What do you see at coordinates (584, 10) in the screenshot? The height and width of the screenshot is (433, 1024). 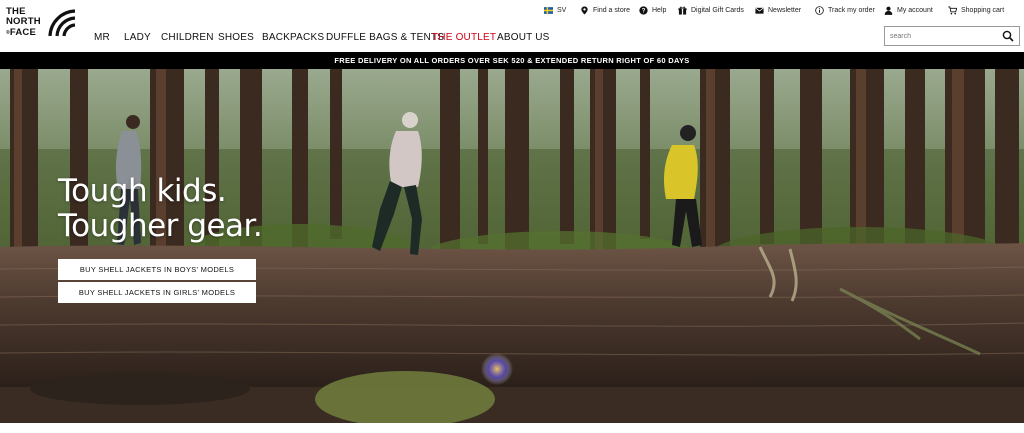 I see `location-pin-icon` at bounding box center [584, 10].